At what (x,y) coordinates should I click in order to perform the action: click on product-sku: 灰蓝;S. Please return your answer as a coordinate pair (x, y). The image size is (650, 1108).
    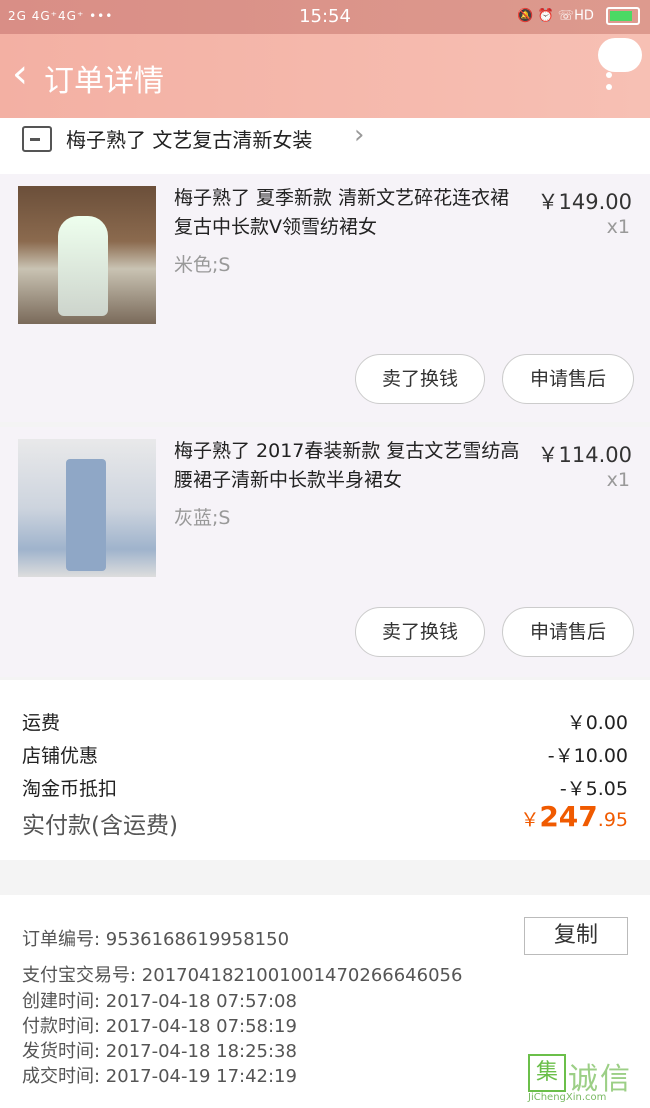
    Looking at the image, I should click on (202, 518).